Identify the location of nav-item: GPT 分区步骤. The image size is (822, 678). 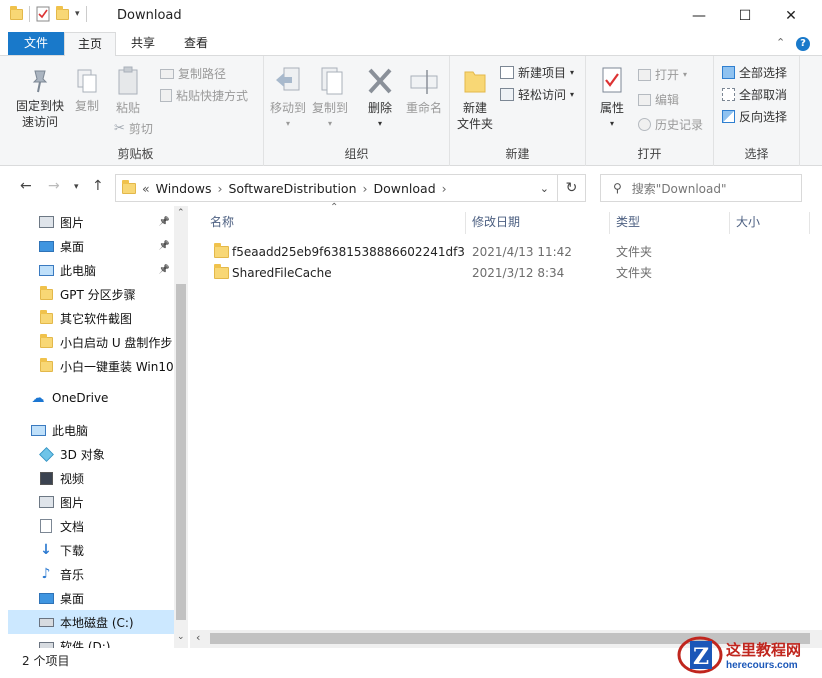
(91, 294).